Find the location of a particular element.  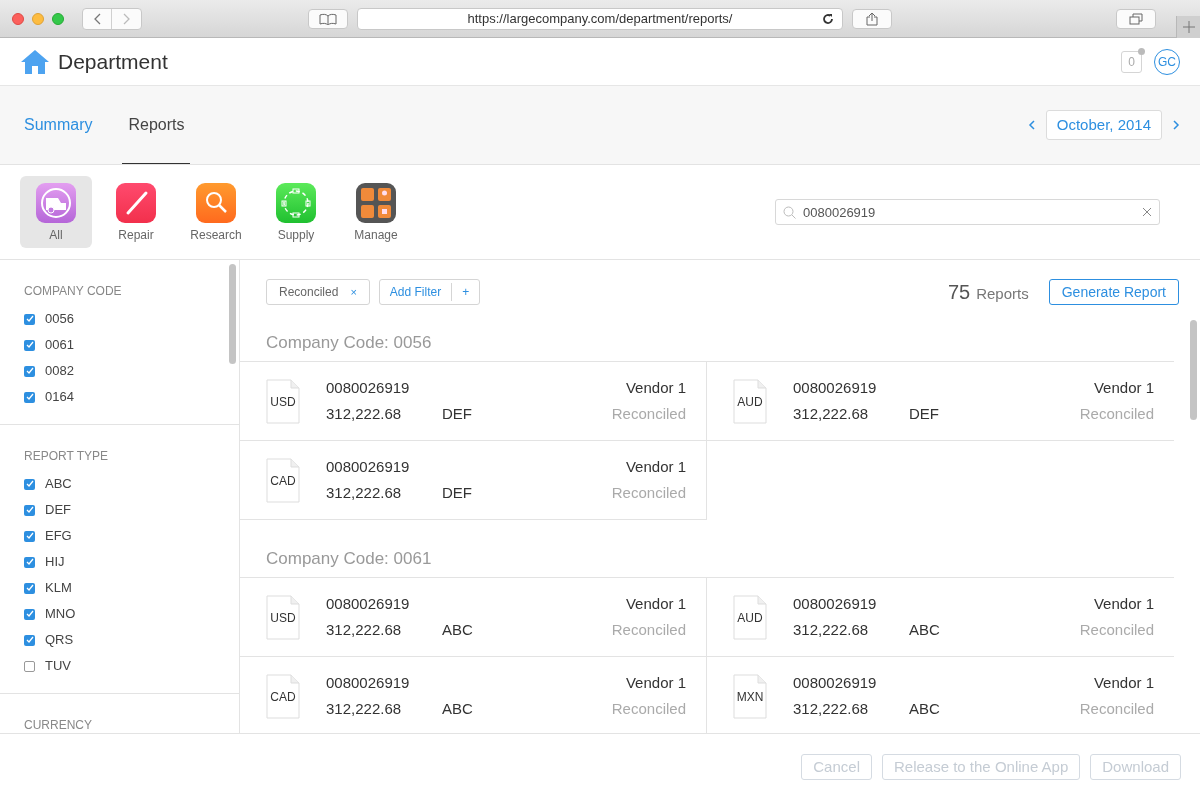

section-heading: REPORT TYPE is located at coordinates (67, 456).